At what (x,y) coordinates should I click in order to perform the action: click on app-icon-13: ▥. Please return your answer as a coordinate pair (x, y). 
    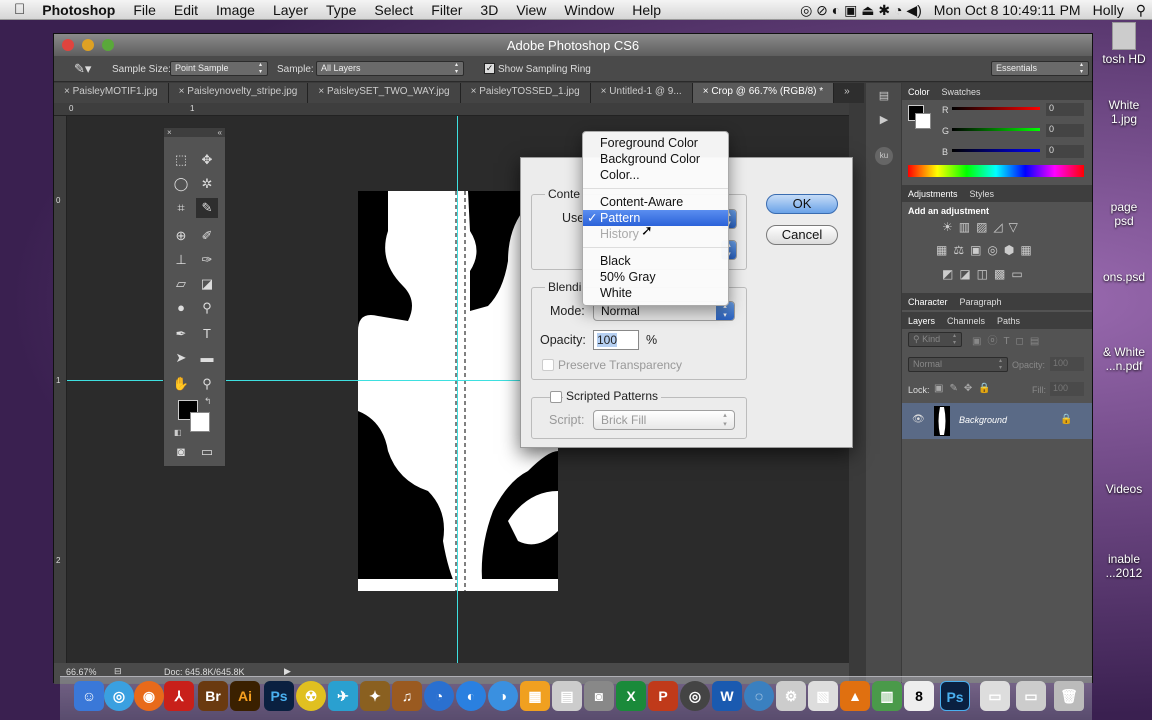
    Looking at the image, I should click on (887, 696).